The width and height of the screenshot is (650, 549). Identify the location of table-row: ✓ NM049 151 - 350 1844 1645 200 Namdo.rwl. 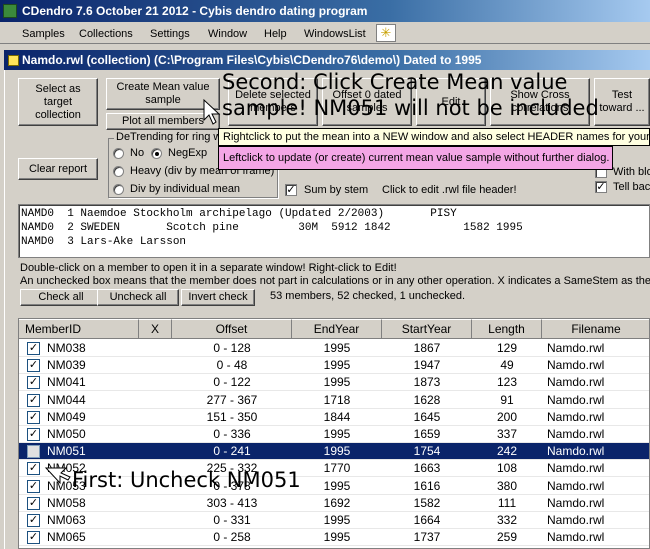
(334, 417).